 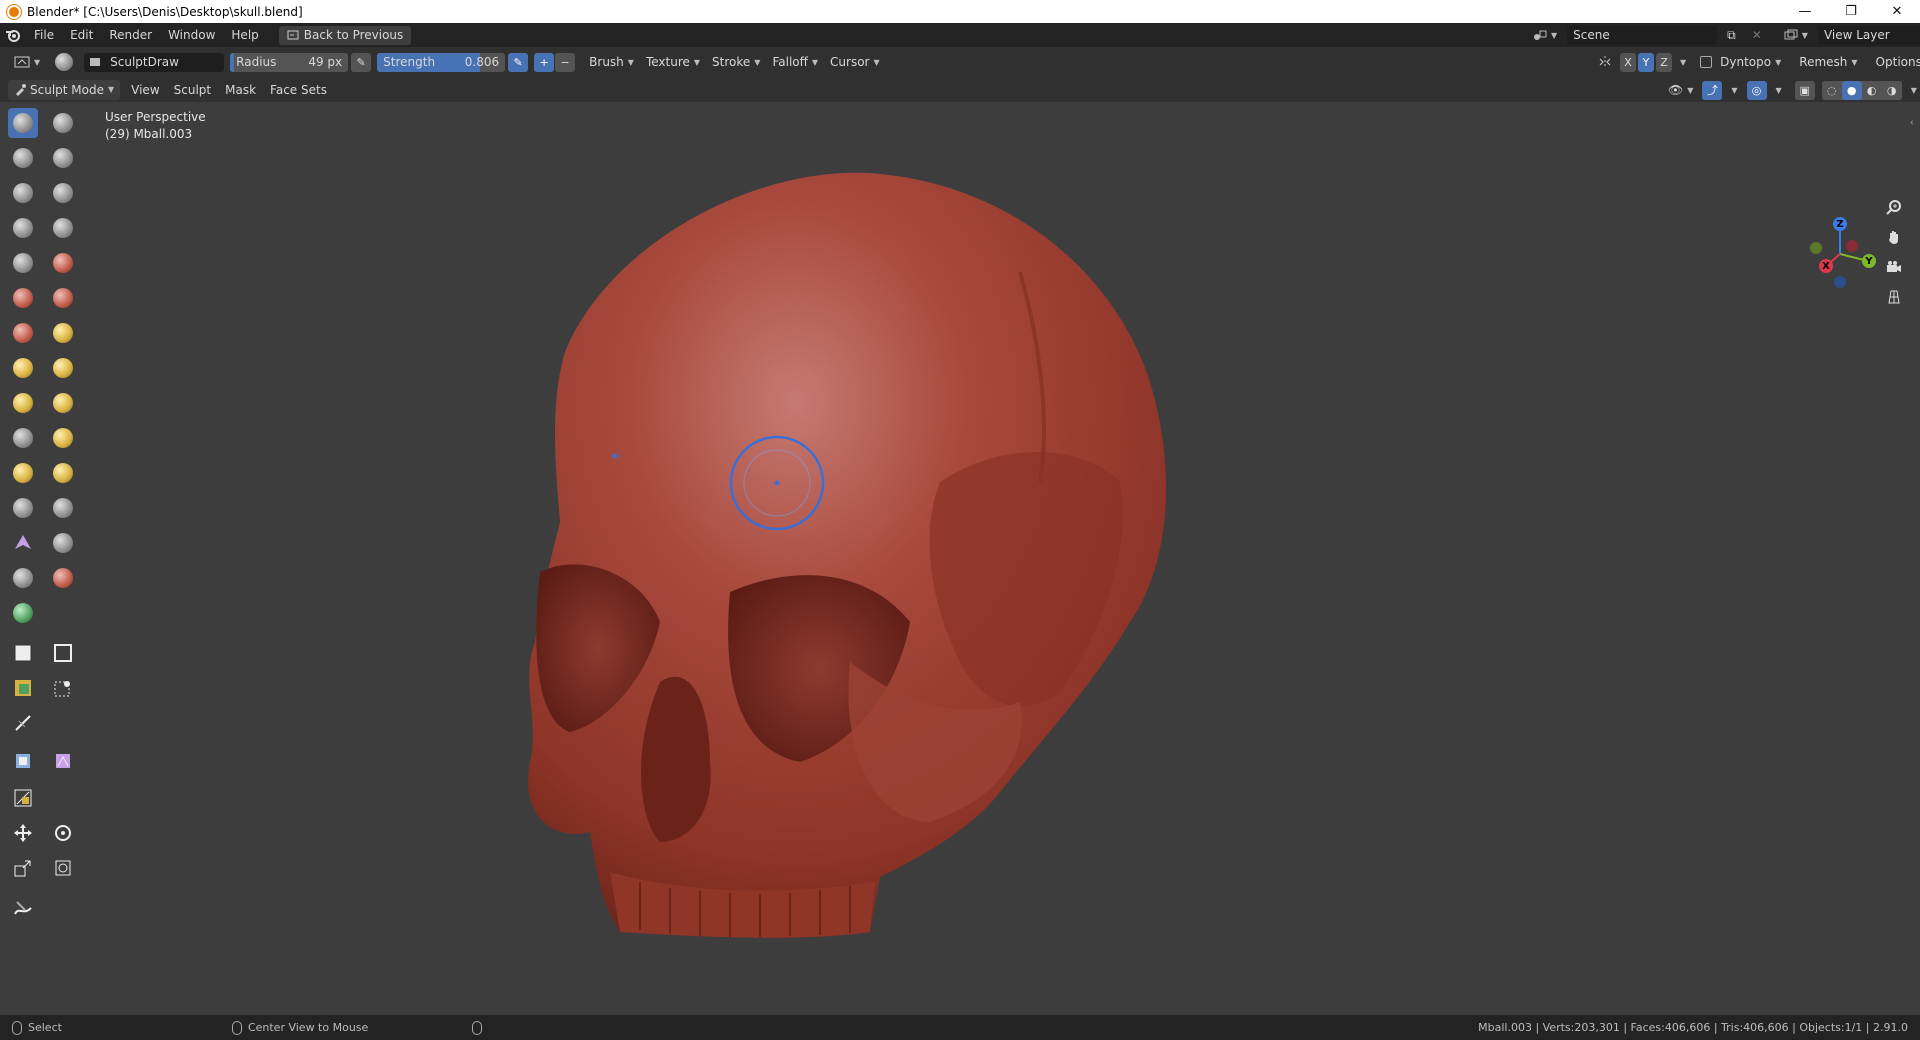 I want to click on tool-flatten-icon, so click(x=23, y=298).